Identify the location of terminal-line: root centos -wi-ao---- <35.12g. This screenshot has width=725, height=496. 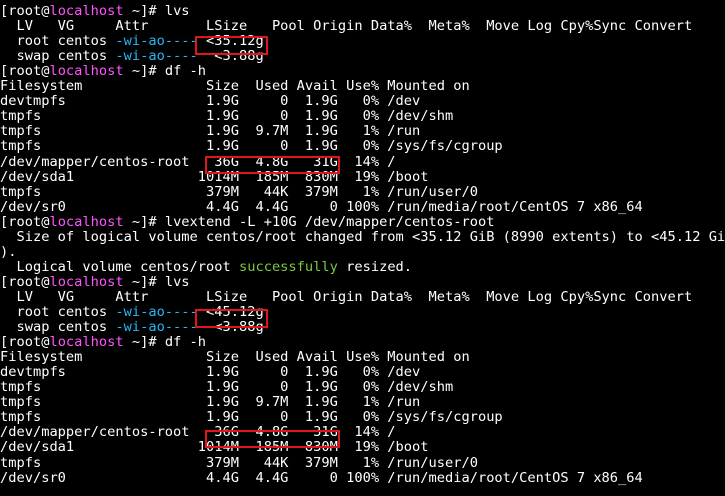
(132, 41).